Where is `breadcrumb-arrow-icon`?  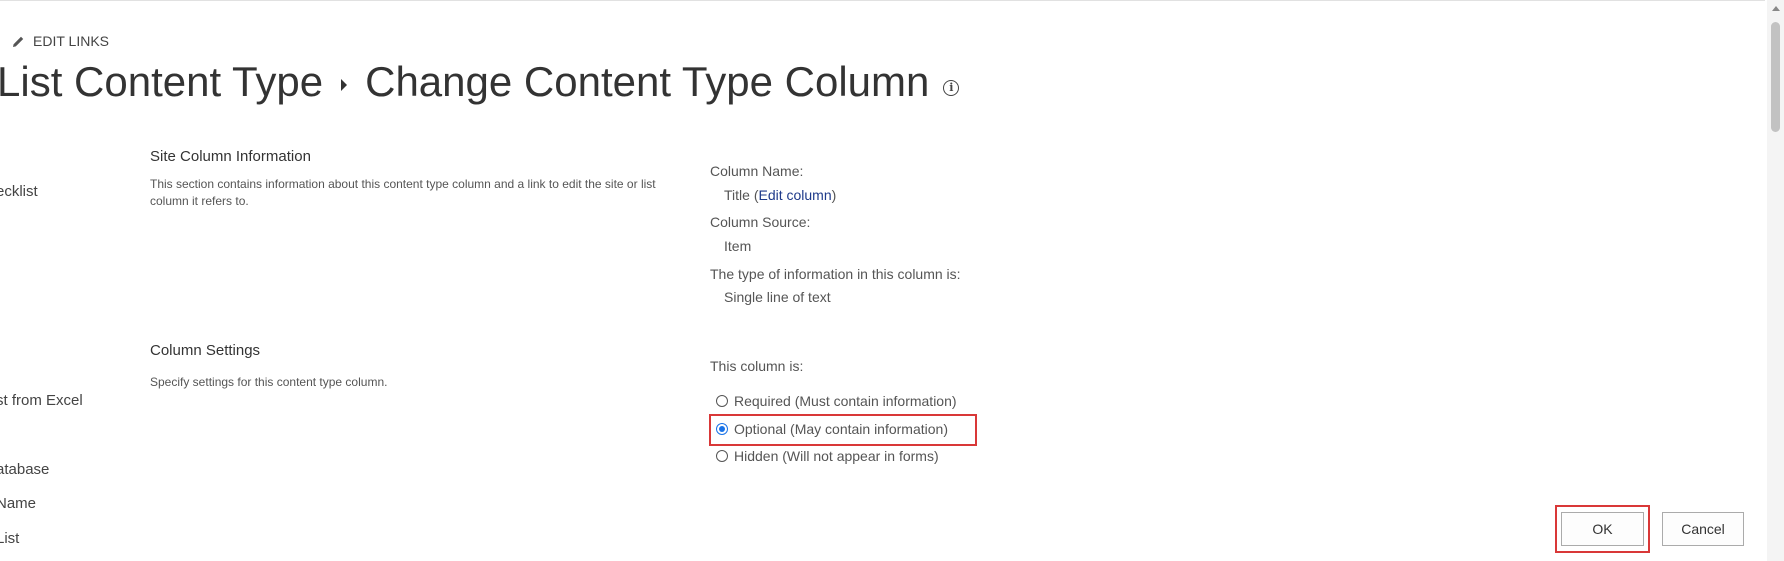
breadcrumb-arrow-icon is located at coordinates (344, 85).